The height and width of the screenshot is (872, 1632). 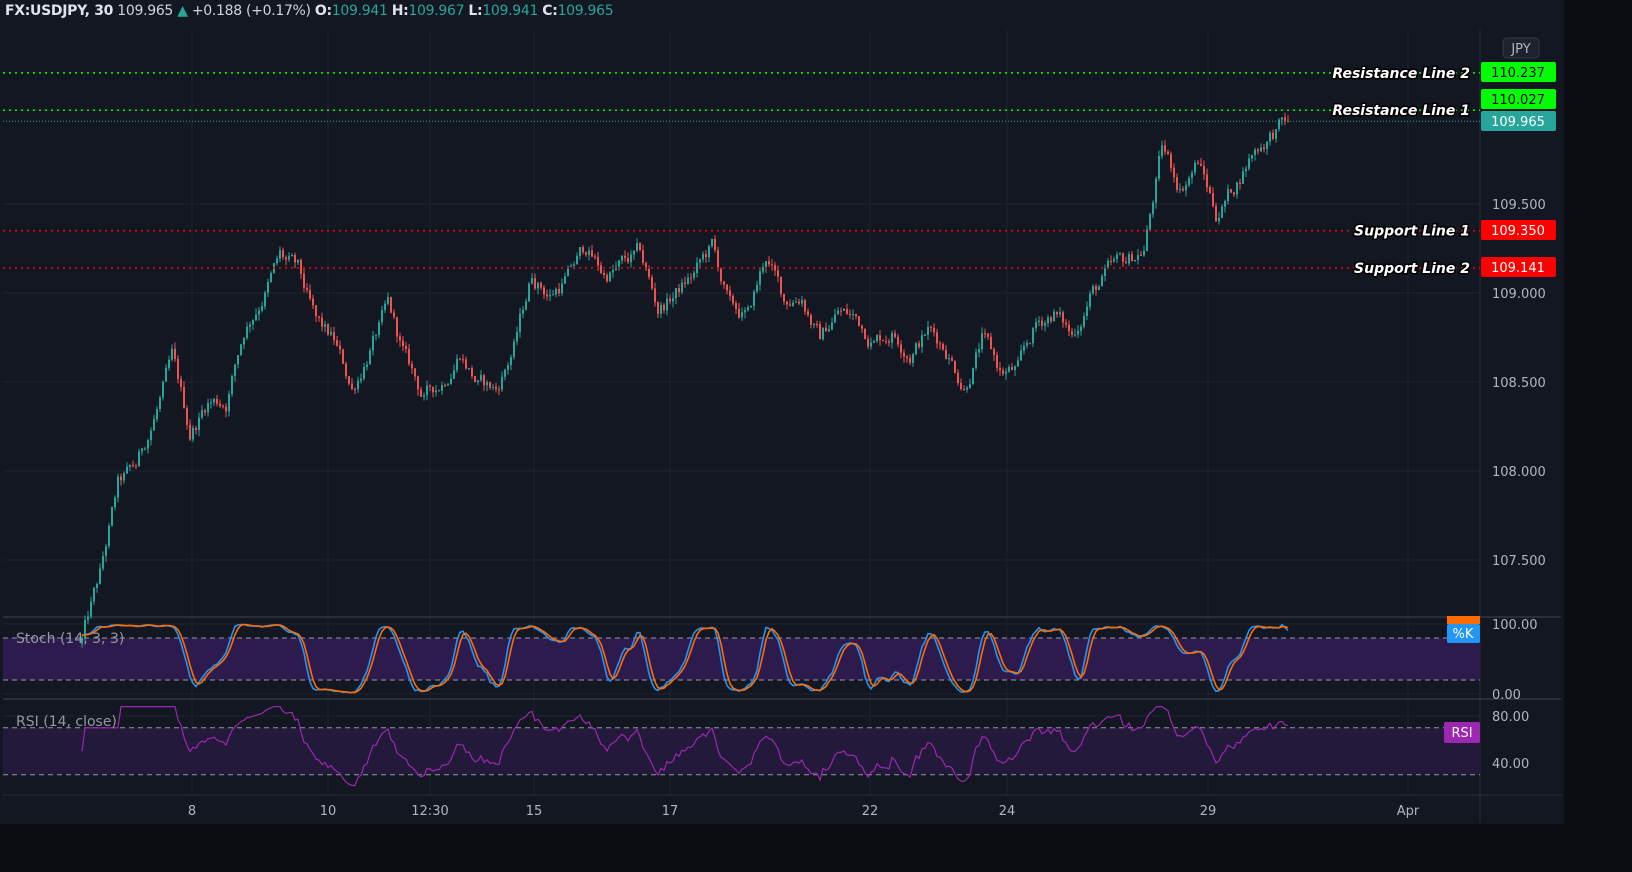 I want to click on time-tick: 15, so click(x=534, y=811).